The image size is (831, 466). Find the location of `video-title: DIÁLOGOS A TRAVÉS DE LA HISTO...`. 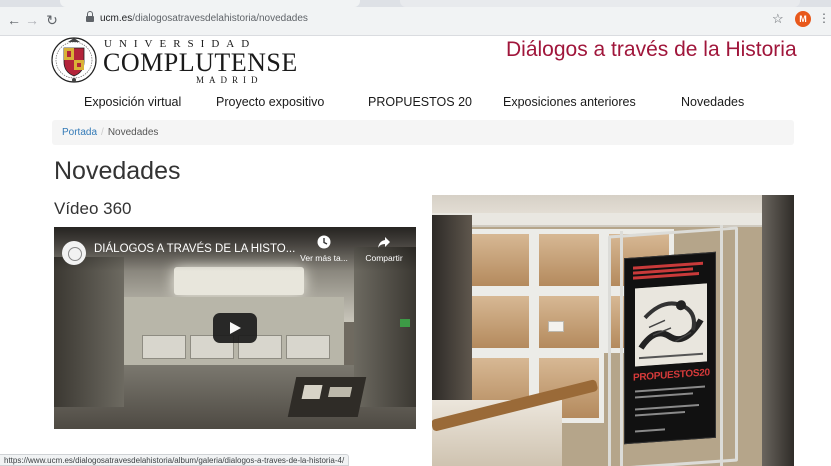

video-title: DIÁLOGOS A TRAVÉS DE LA HISTO... is located at coordinates (194, 249).